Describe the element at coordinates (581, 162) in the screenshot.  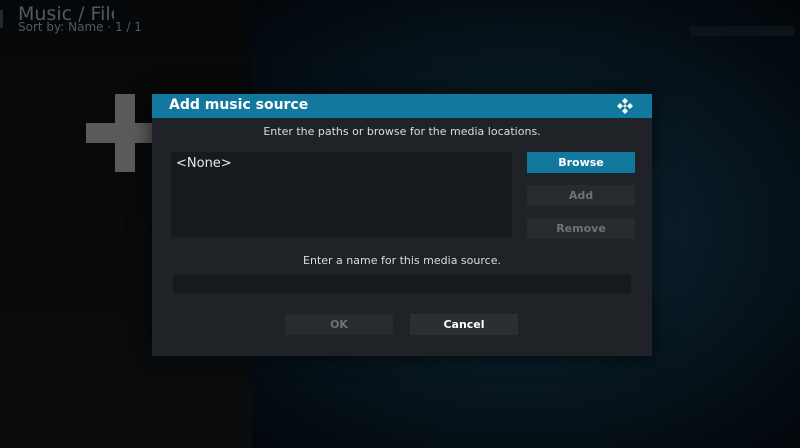
I see `browse-button: Browse` at that location.